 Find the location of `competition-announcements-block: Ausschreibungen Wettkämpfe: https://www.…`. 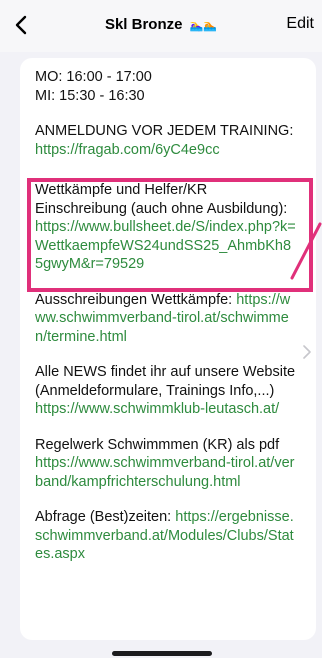

competition-announcements-block: Ausschreibungen Wettkämpfe: https://www.… is located at coordinates (166, 319).